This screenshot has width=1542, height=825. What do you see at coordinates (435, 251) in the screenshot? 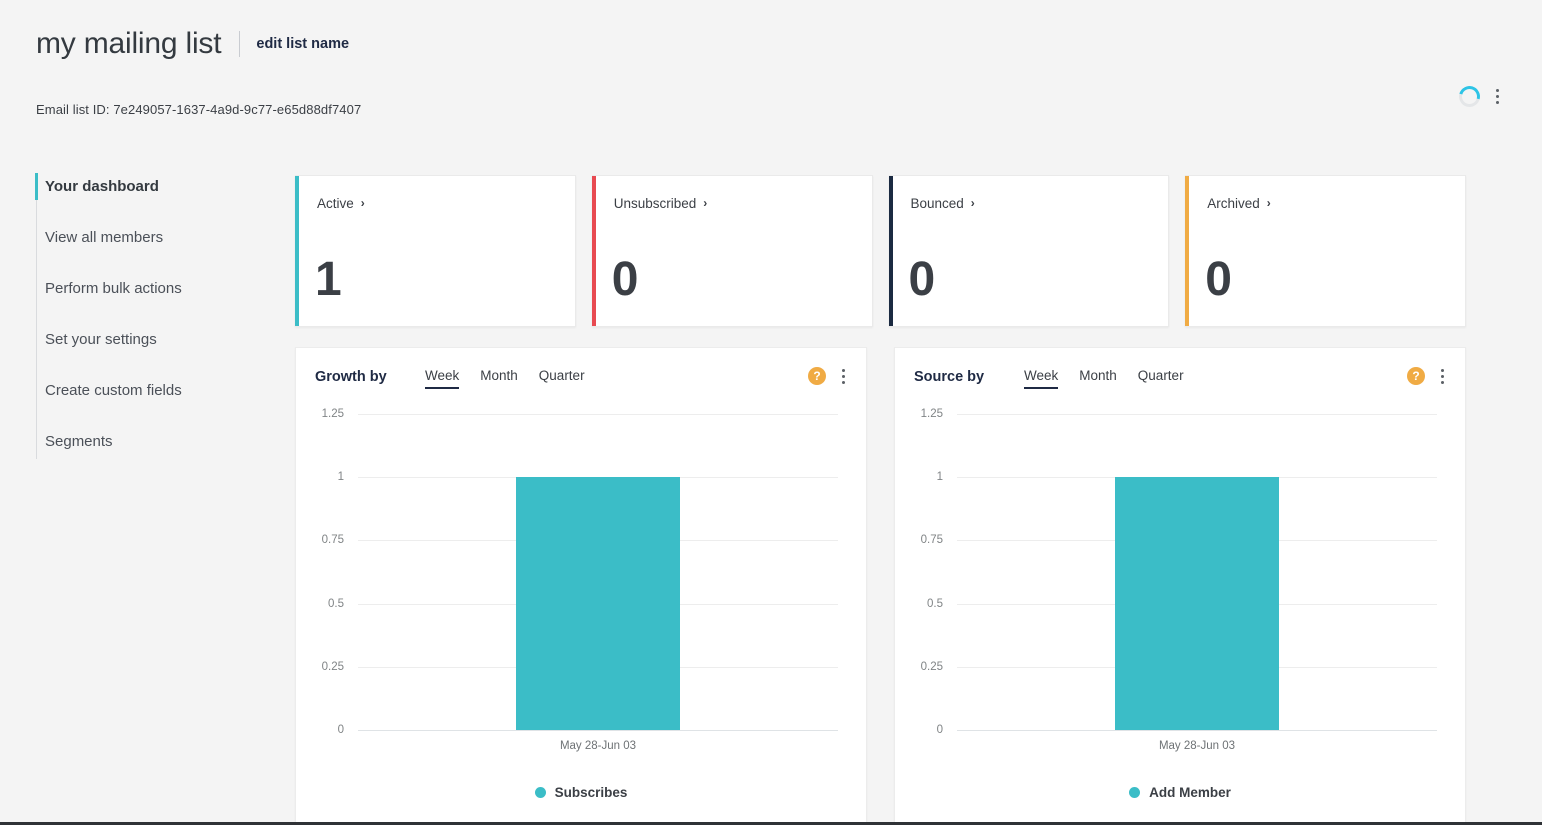
I see `stat-card-active: Active › 1` at bounding box center [435, 251].